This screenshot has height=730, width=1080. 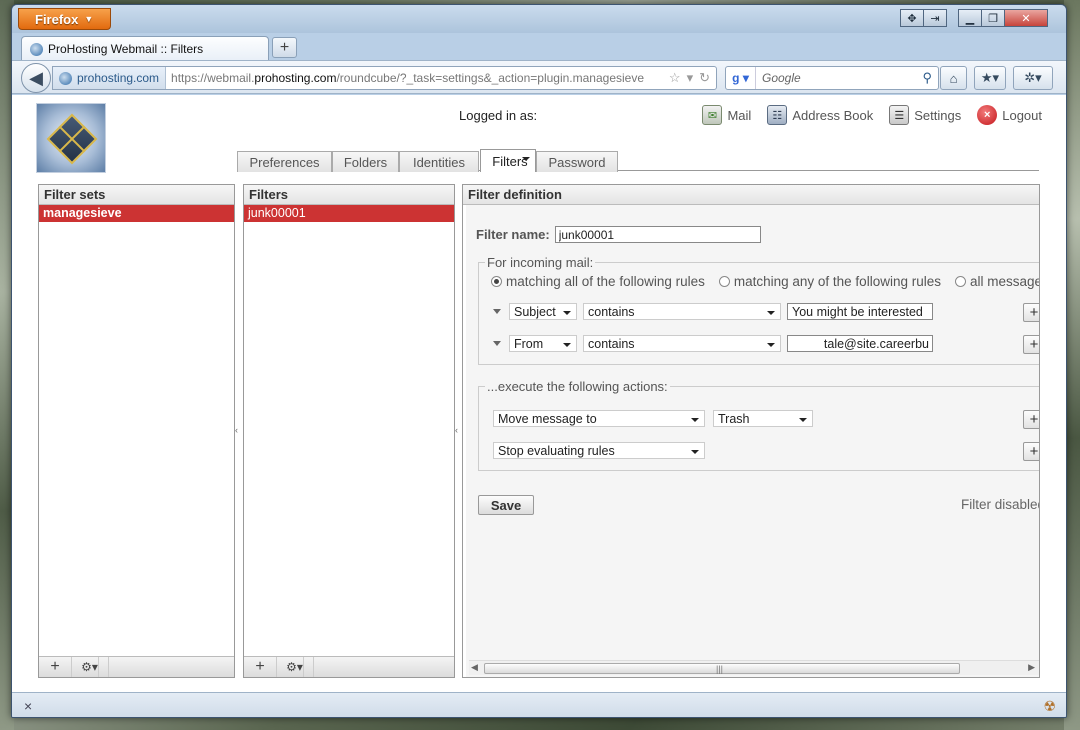 I want to click on bookmark-star-icon: ☆, so click(x=675, y=78).